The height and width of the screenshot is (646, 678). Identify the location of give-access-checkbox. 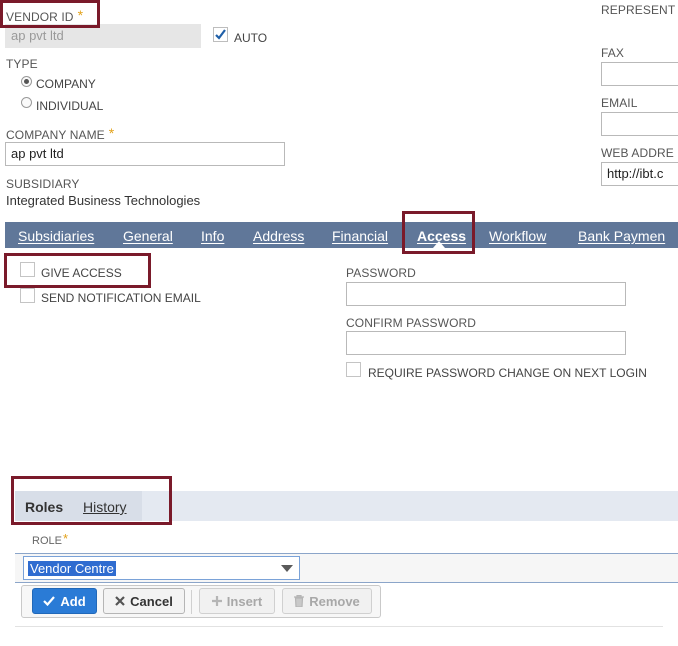
(27, 269).